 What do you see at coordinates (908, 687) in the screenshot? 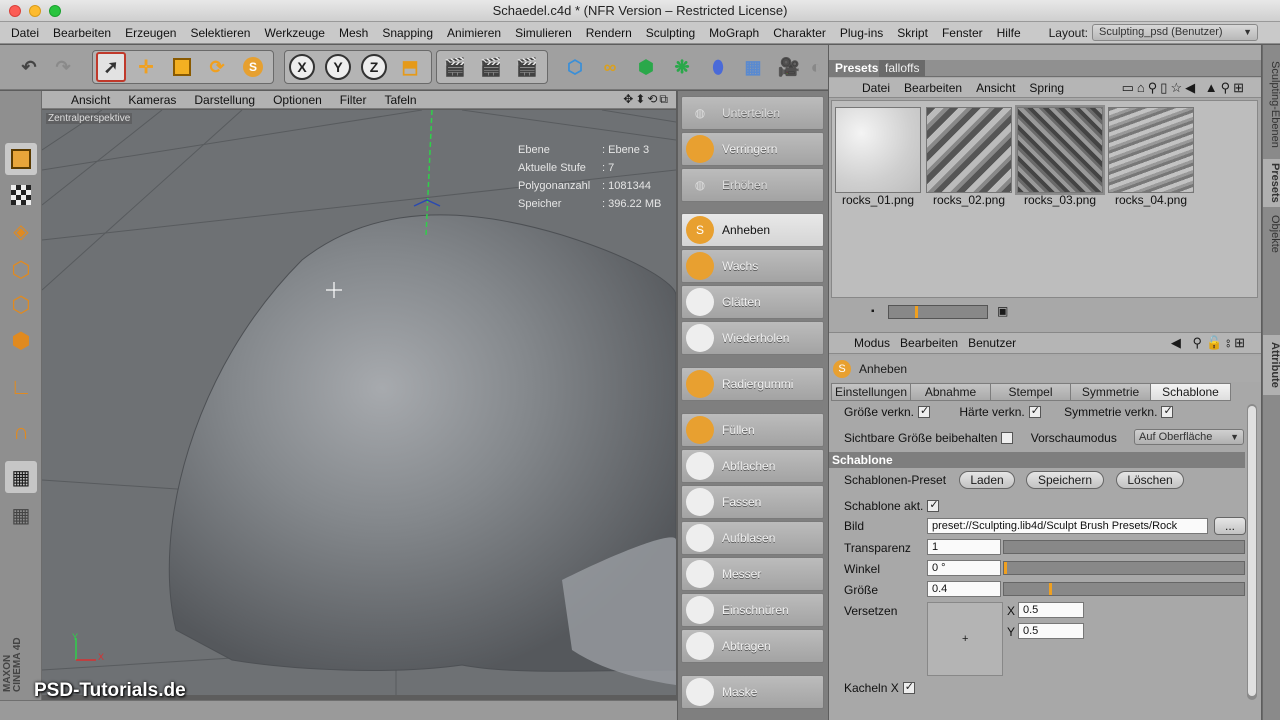
I see `tile-x-checkbox` at bounding box center [908, 687].